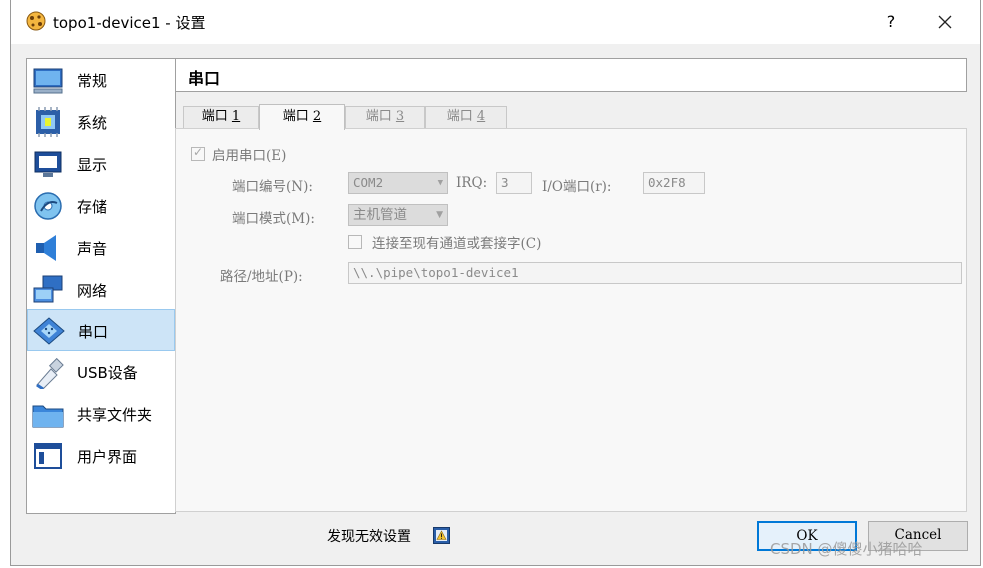 This screenshot has height=568, width=983. What do you see at coordinates (49, 331) in the screenshot?
I see `serial-port-icon` at bounding box center [49, 331].